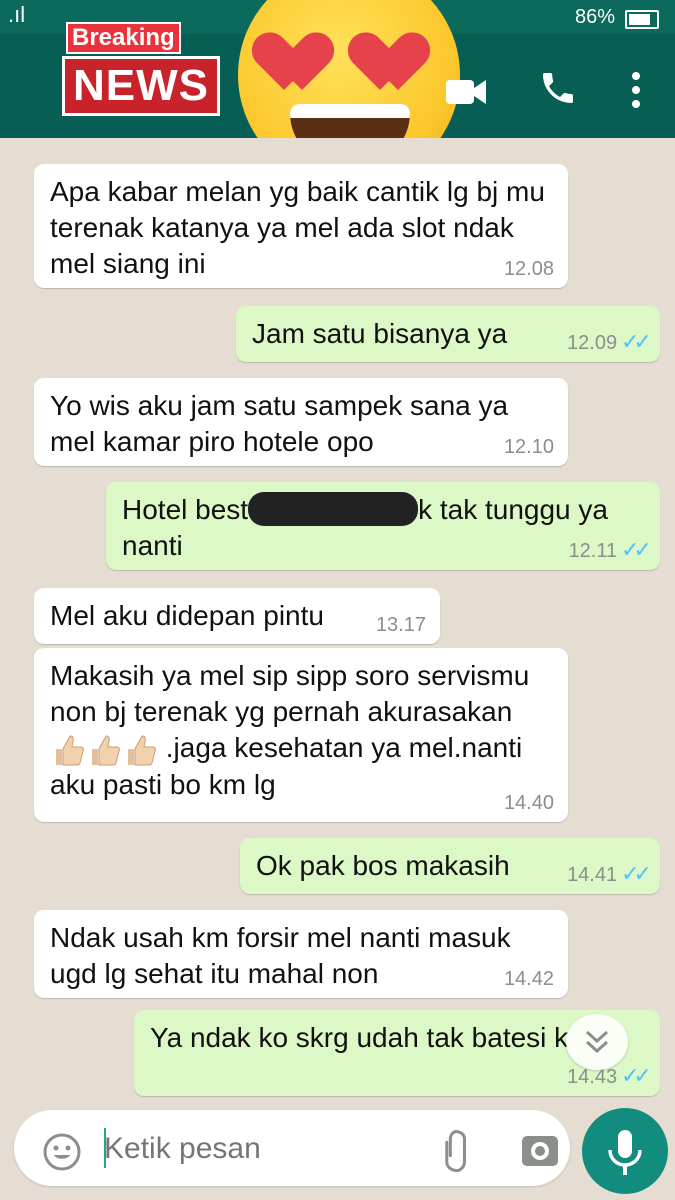 This screenshot has height=1200, width=675. Describe the element at coordinates (141, 86) in the screenshot. I see `sticker-title: NEWS` at that location.